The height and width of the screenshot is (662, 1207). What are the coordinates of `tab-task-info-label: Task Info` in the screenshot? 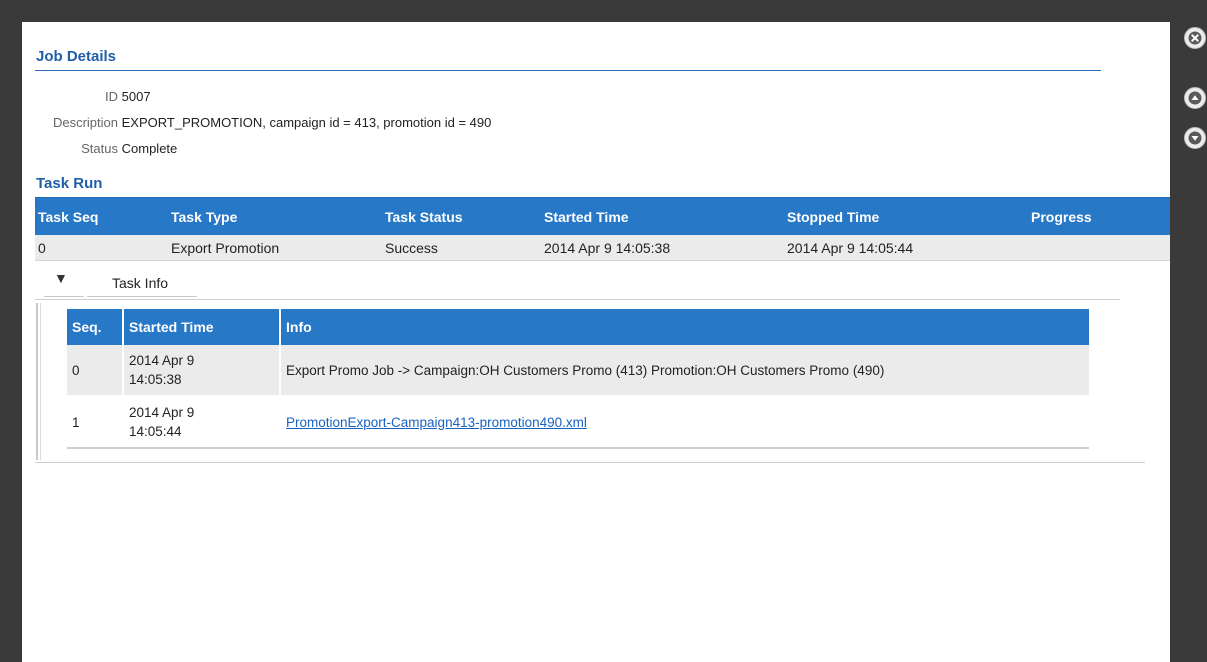 It's located at (140, 283).